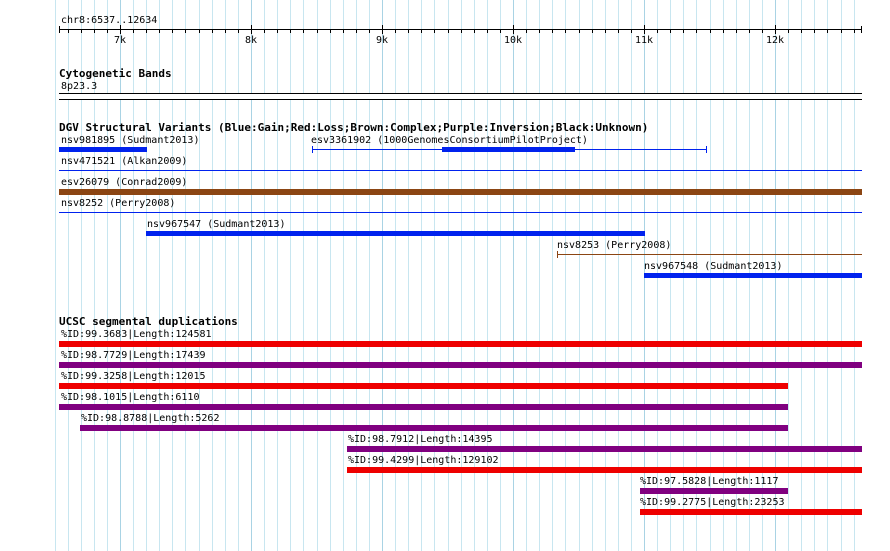 The width and height of the screenshot is (890, 551). Describe the element at coordinates (712, 502) in the screenshot. I see `segdup-feature-label: %ID:99.2775|Length:23253` at that location.